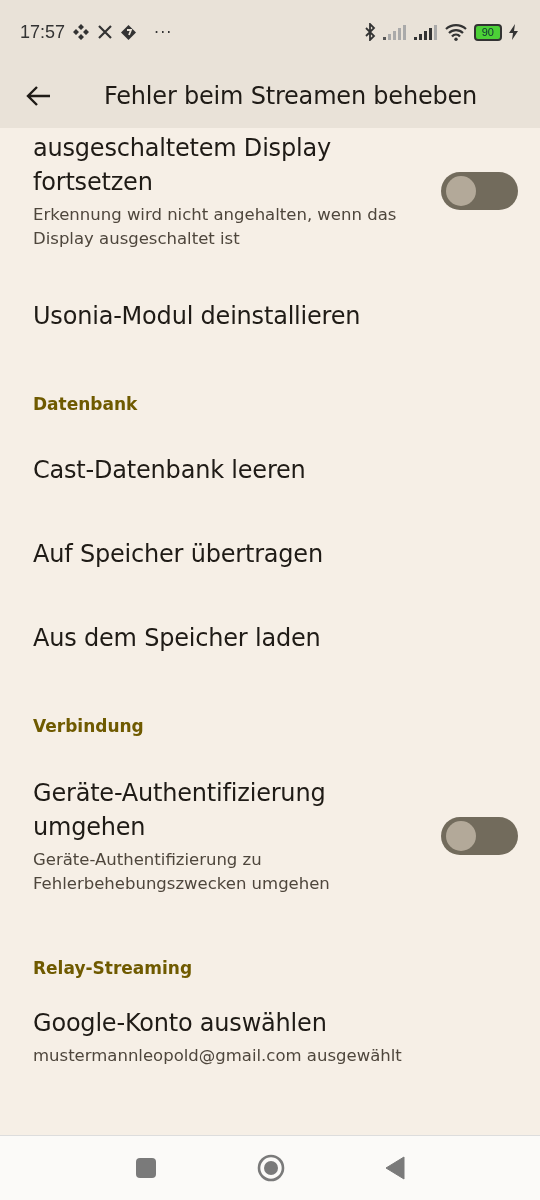  I want to click on item-title: Usonia-Modul deinstallieren, so click(197, 316).